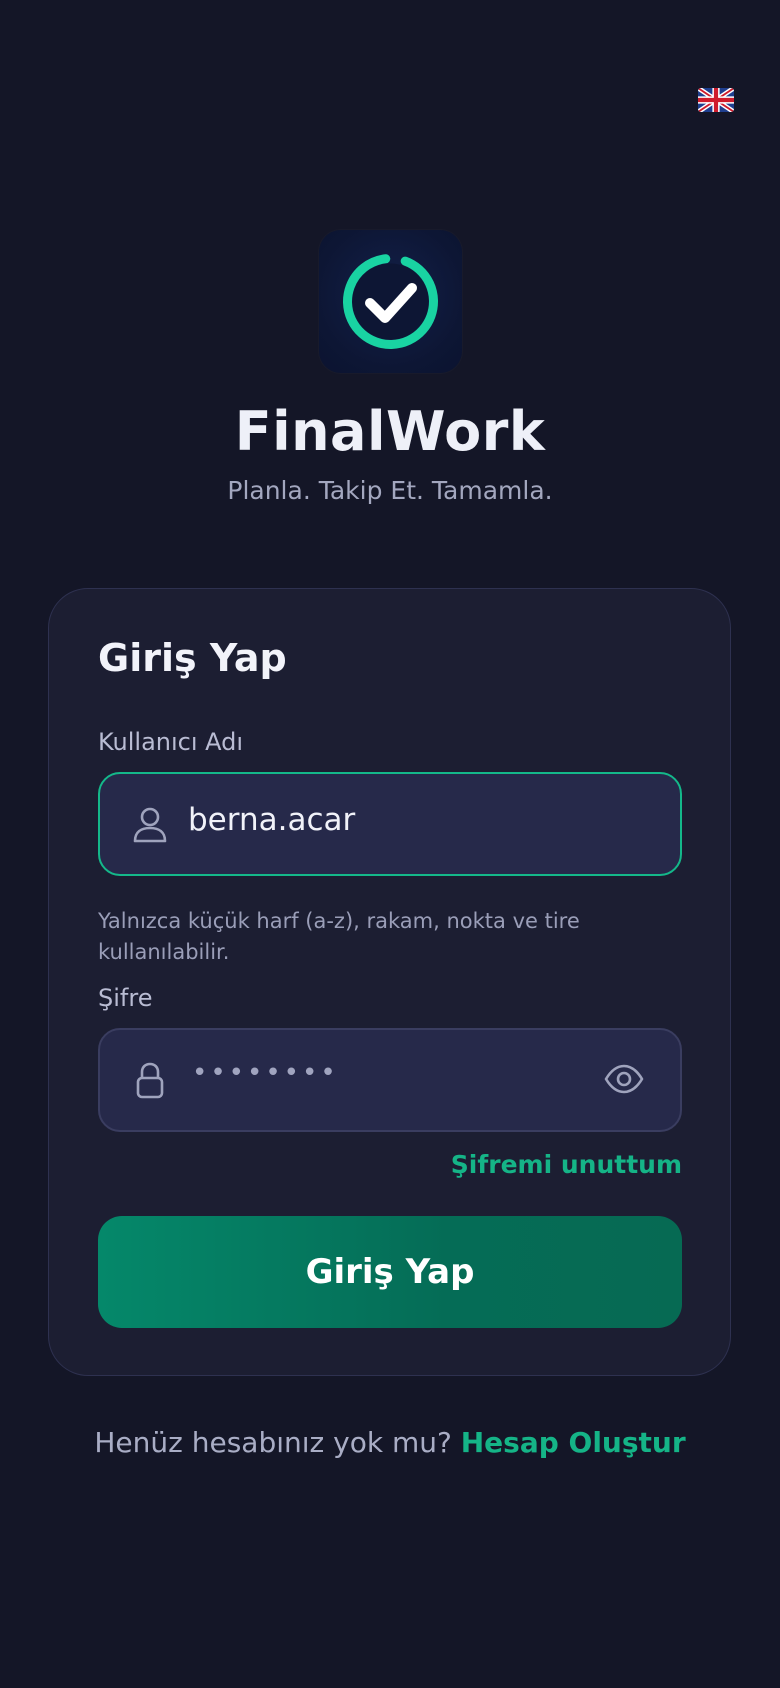 The image size is (780, 1688). I want to click on username-input: berna.acar, so click(271, 820).